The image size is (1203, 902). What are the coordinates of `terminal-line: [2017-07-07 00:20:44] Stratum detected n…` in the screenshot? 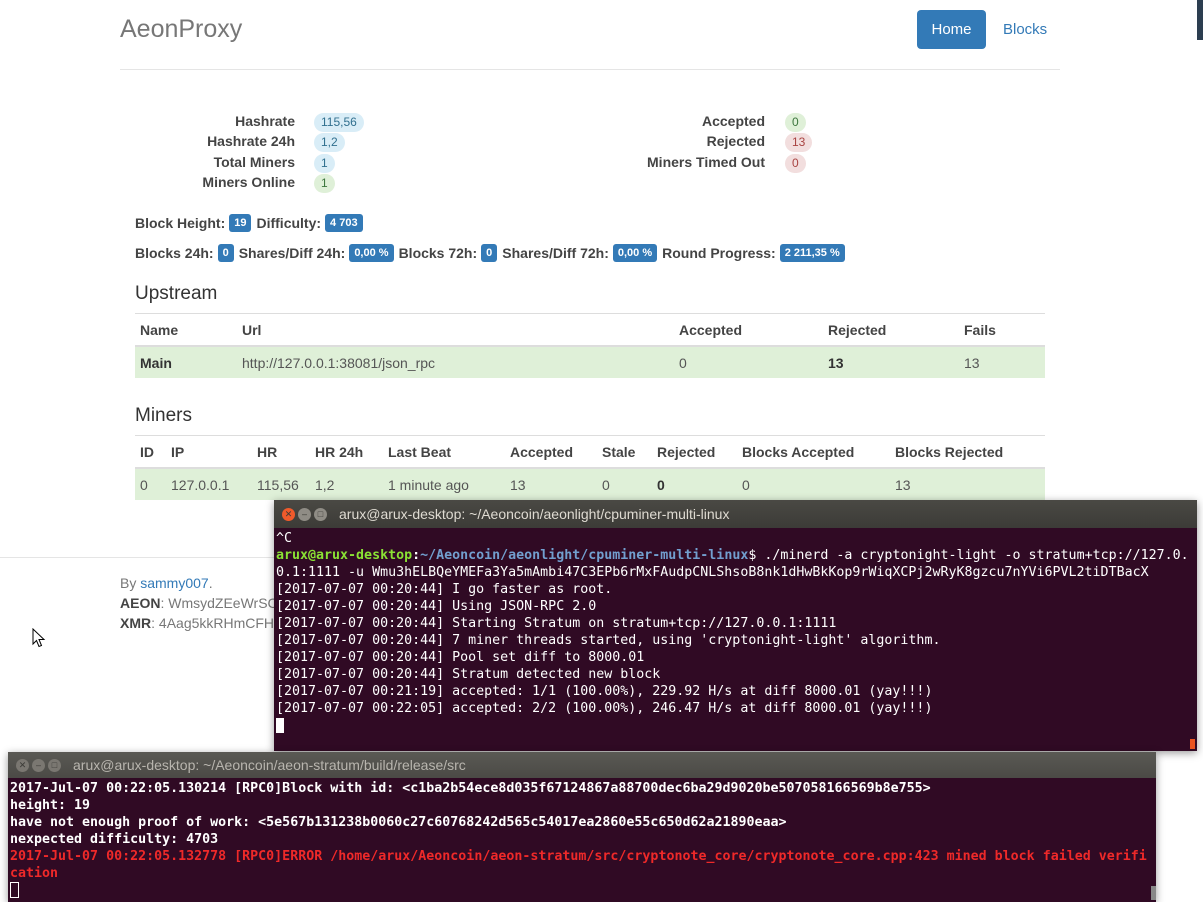 It's located at (468, 674).